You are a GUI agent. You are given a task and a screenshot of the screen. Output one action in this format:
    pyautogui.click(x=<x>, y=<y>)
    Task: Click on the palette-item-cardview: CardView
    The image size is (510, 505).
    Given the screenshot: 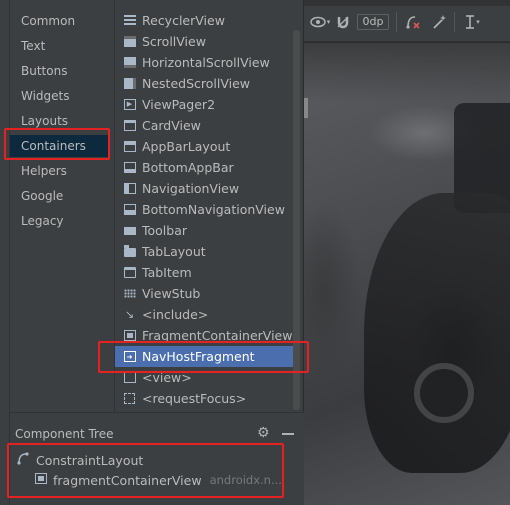 What is the action you would take?
    pyautogui.click(x=211, y=125)
    